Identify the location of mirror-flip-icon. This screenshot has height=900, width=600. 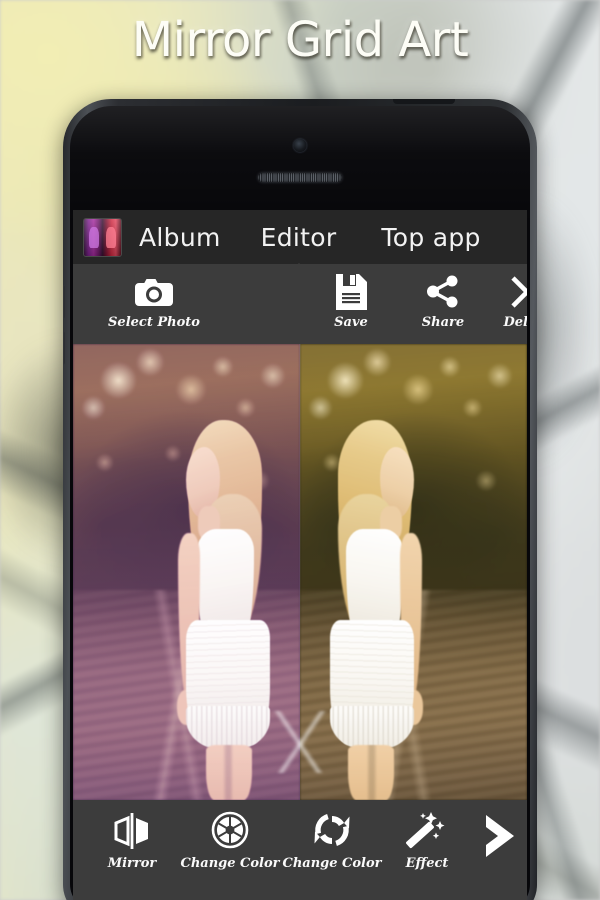
(132, 830).